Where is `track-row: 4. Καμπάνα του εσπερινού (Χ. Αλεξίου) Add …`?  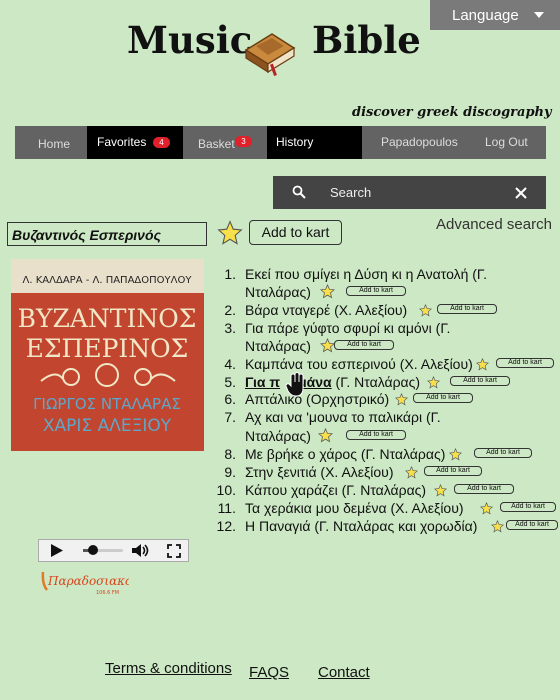 track-row: 4. Καμπάνα του εσπερινού (Χ. Αλεξίου) Add … is located at coordinates (383, 364).